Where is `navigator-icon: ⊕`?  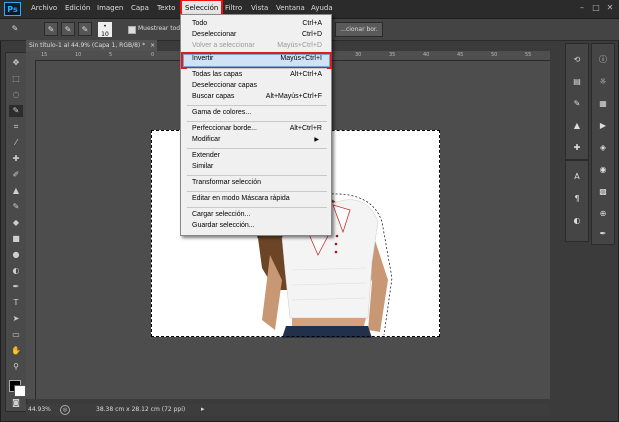 navigator-icon: ⊕ is located at coordinates (603, 214).